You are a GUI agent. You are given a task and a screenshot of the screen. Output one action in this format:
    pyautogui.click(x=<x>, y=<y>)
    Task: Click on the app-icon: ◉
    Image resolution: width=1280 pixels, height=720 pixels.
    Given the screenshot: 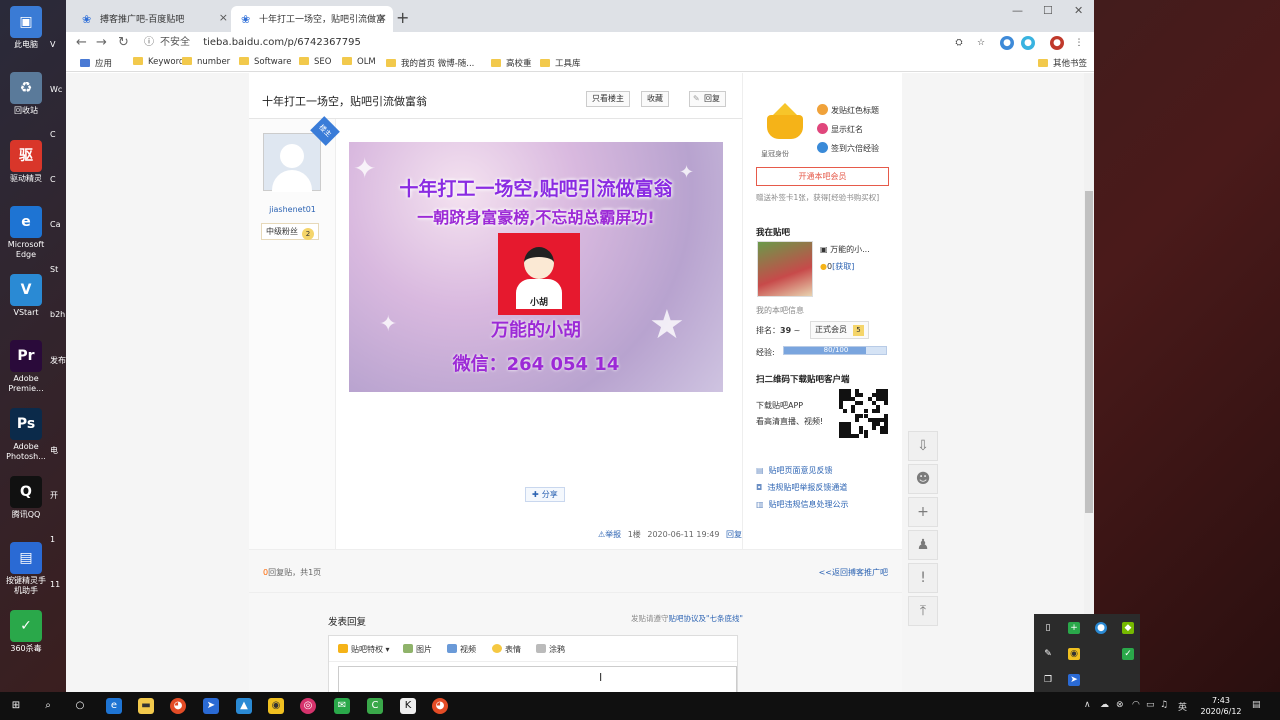 What is the action you would take?
    pyautogui.click(x=276, y=706)
    